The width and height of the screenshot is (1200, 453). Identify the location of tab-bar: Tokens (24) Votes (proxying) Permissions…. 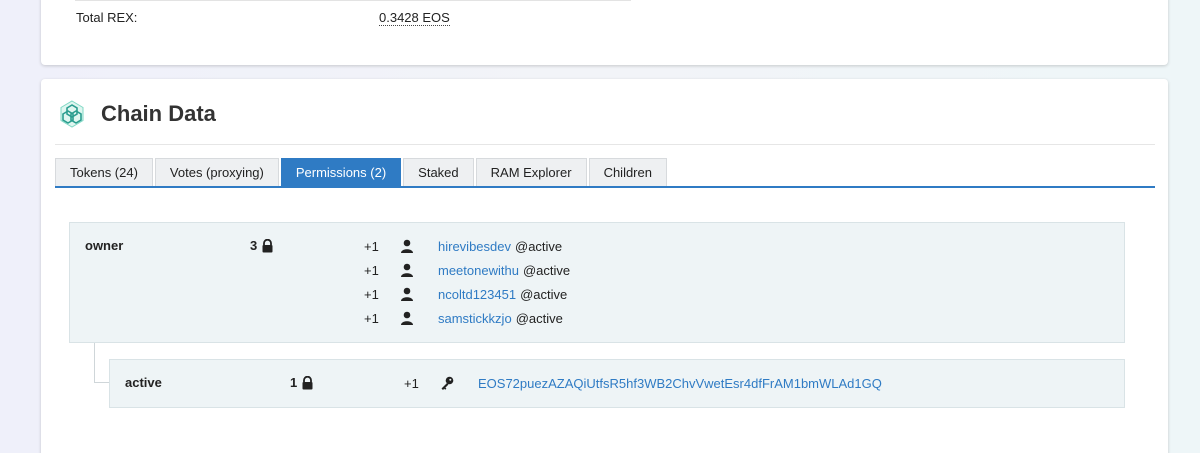
(605, 173).